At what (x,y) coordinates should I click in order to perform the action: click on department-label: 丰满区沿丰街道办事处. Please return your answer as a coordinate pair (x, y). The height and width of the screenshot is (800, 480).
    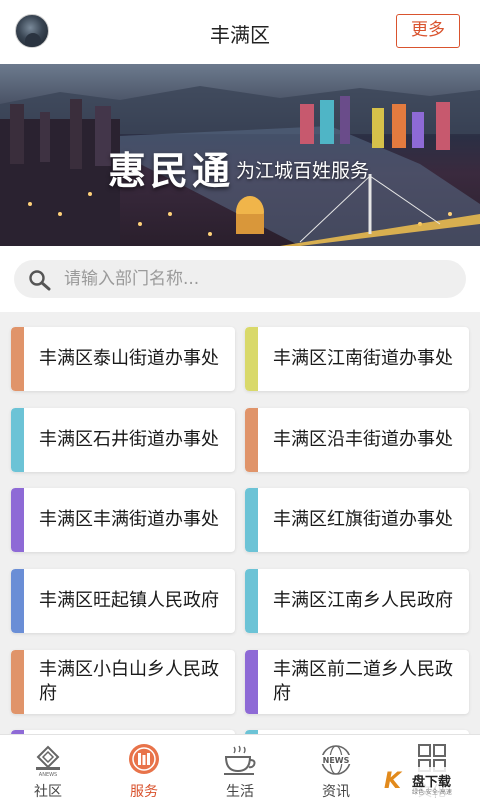
    Looking at the image, I should click on (363, 439).